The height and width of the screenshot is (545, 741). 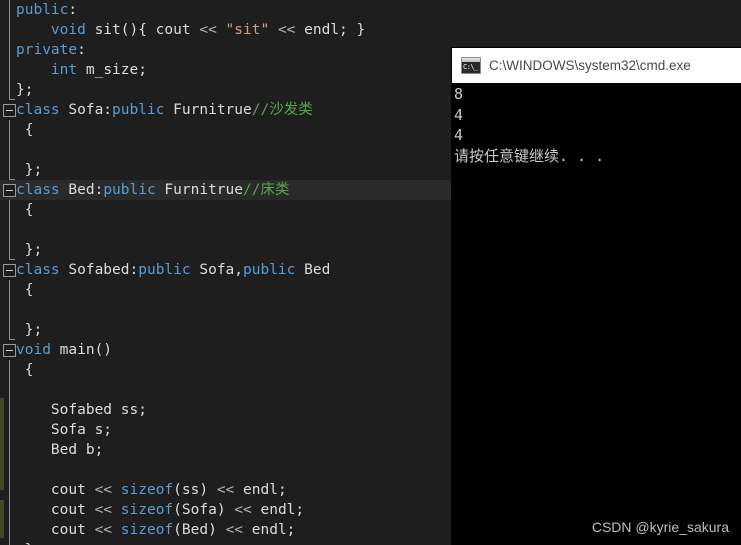 I want to click on code-line-text: void main(), so click(x=64, y=350).